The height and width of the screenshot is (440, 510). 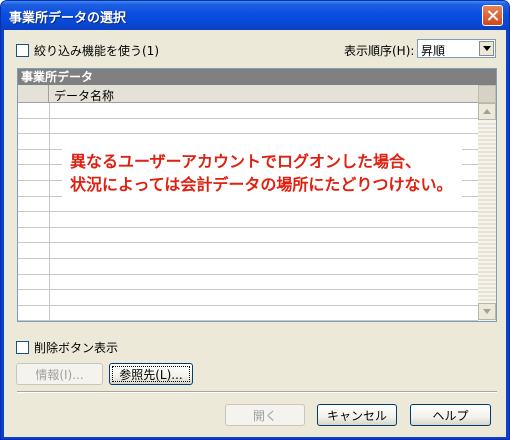 I want to click on sort-order-label: 表示順序(H):, so click(x=379, y=51).